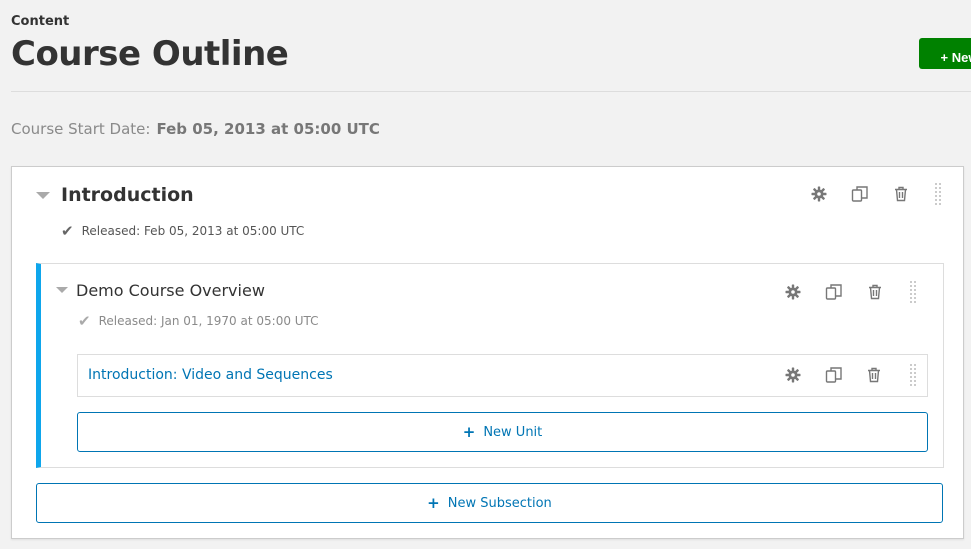 This screenshot has height=549, width=971. I want to click on new-section-button: + New, so click(945, 53).